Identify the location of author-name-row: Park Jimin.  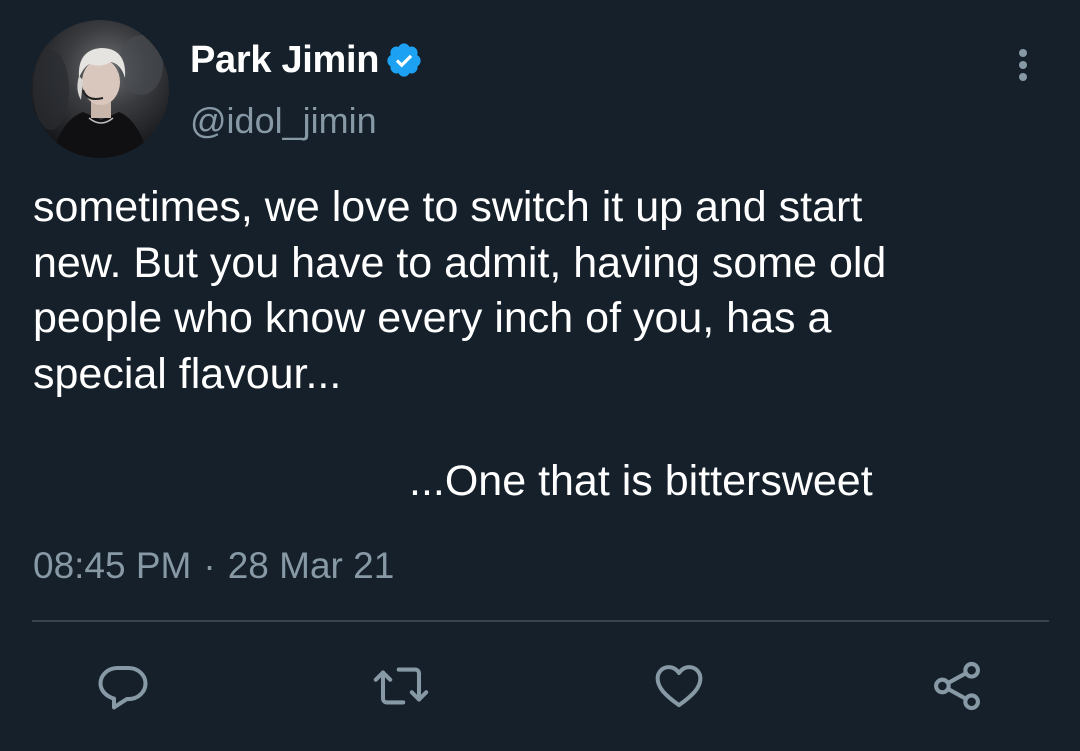
(306, 60).